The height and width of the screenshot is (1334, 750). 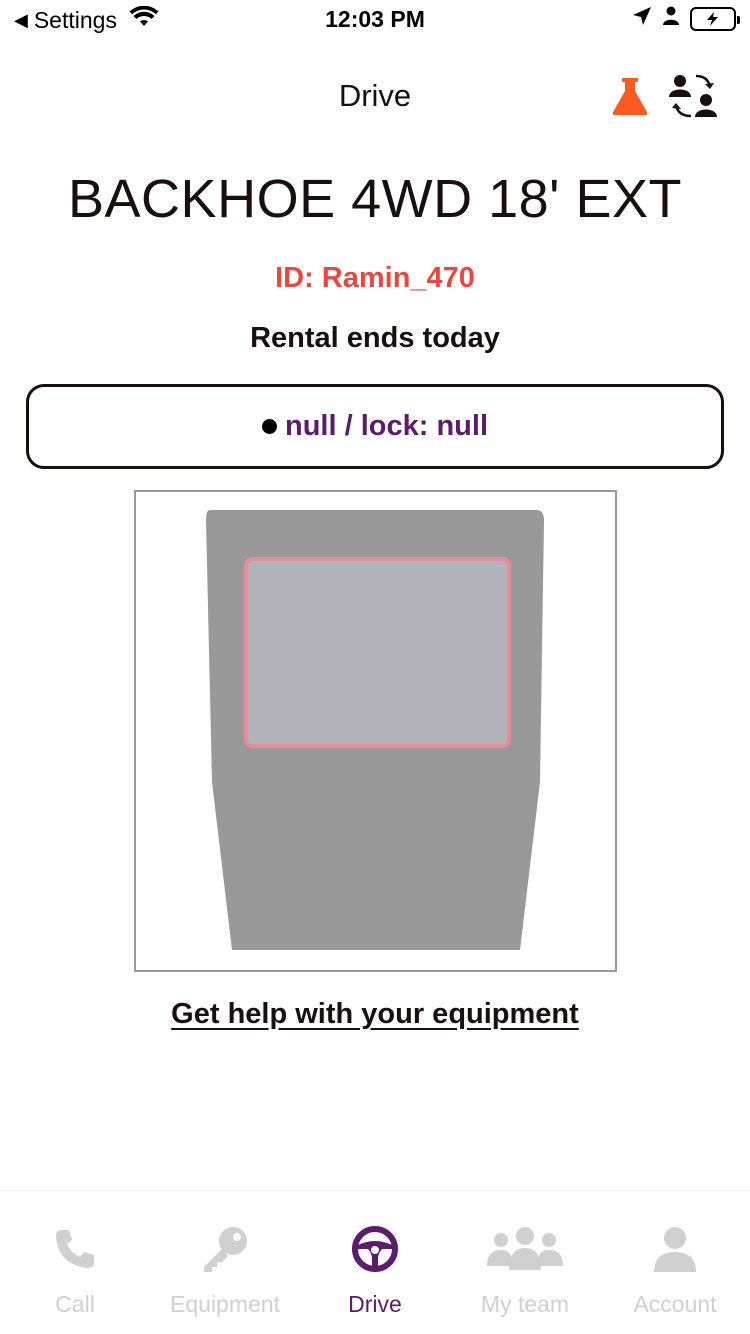 I want to click on equipment-silhouette, so click(x=375, y=730).